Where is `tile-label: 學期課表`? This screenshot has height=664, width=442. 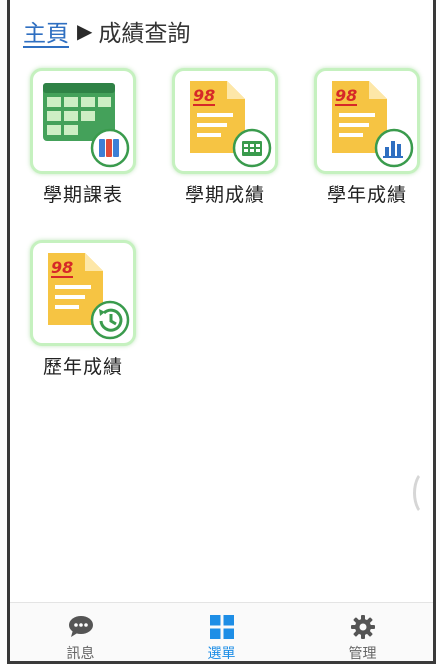
tile-label: 學期課表 is located at coordinates (82, 195).